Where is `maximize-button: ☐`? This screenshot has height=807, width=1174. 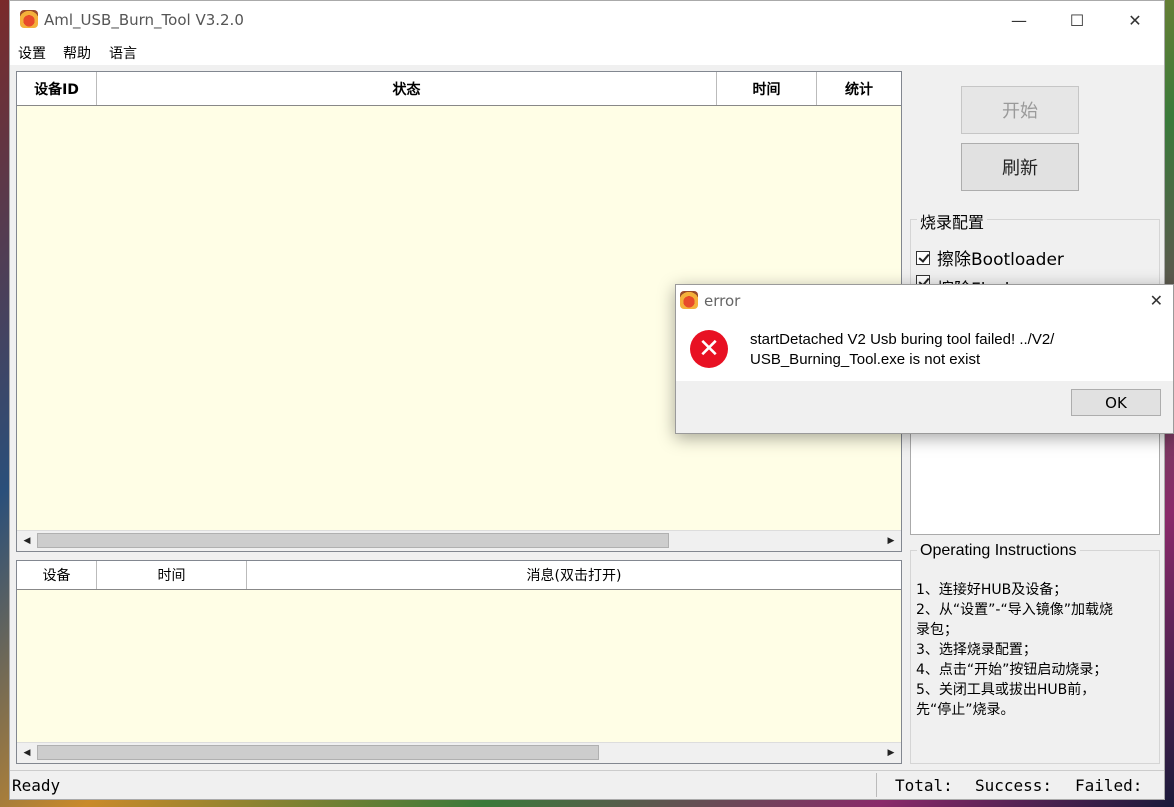 maximize-button: ☐ is located at coordinates (1077, 20).